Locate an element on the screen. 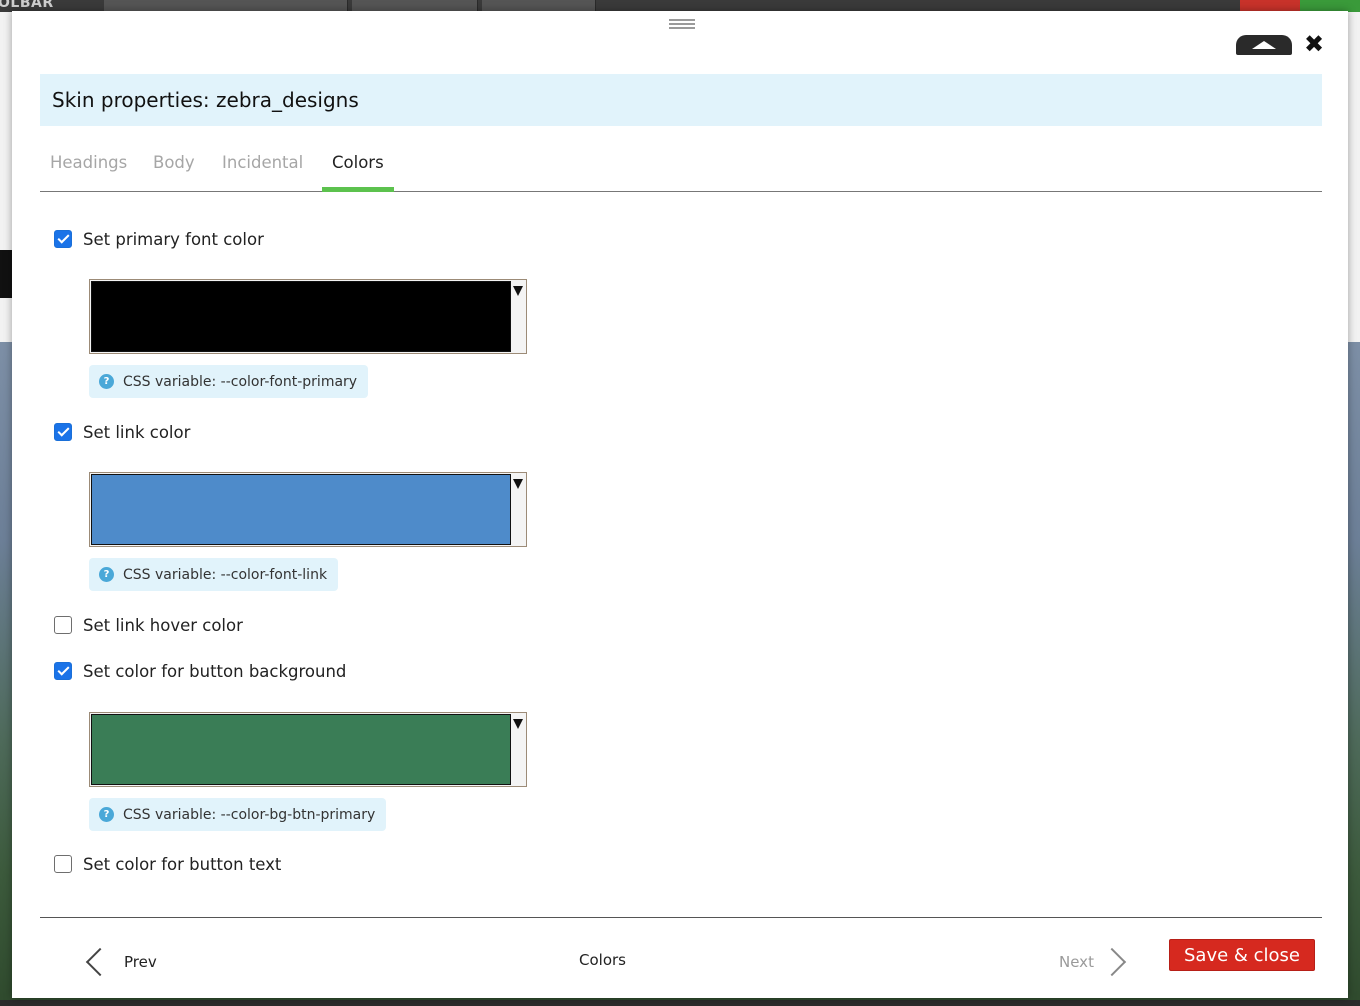 Image resolution: width=1360 pixels, height=1006 pixels. save-and-close-button: Save & close is located at coordinates (1242, 955).